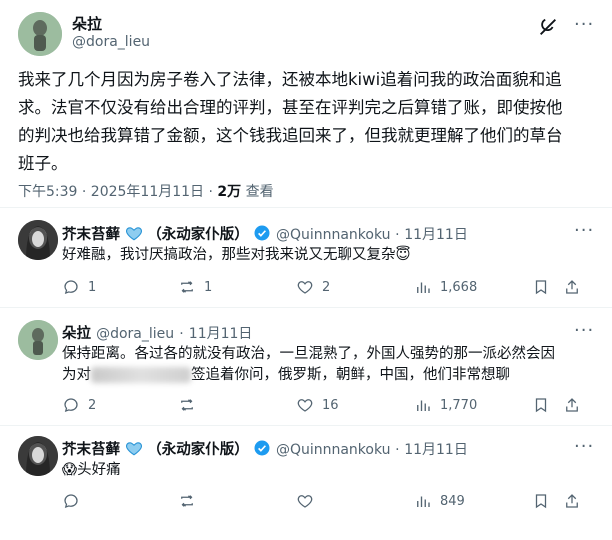 This screenshot has width=612, height=540. I want to click on reply3-date: 11月11日, so click(436, 450).